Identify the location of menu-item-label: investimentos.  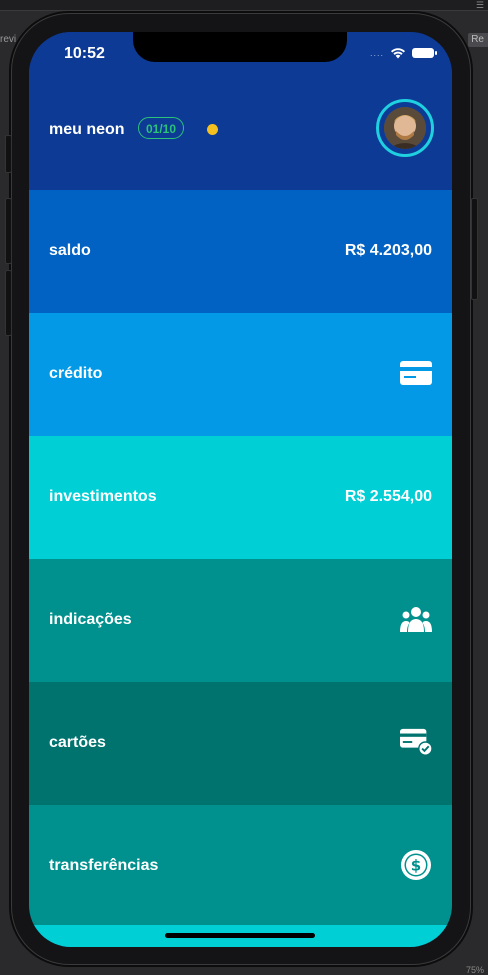
(103, 496).